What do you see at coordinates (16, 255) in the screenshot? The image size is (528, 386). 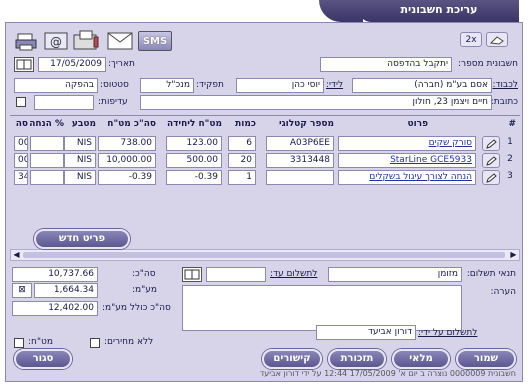 I see `scroll-left-icon: ◀` at bounding box center [16, 255].